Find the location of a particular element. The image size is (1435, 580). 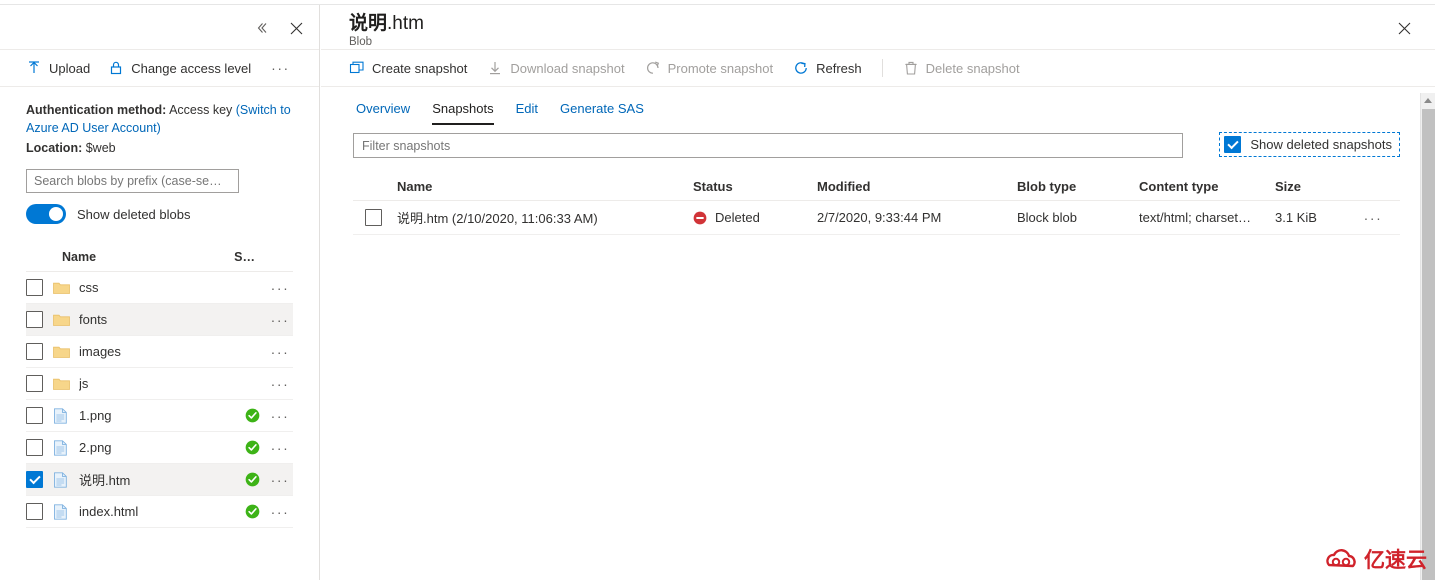

modified-cell: 2/7/2020, 9:33:44 PM is located at coordinates (879, 217).